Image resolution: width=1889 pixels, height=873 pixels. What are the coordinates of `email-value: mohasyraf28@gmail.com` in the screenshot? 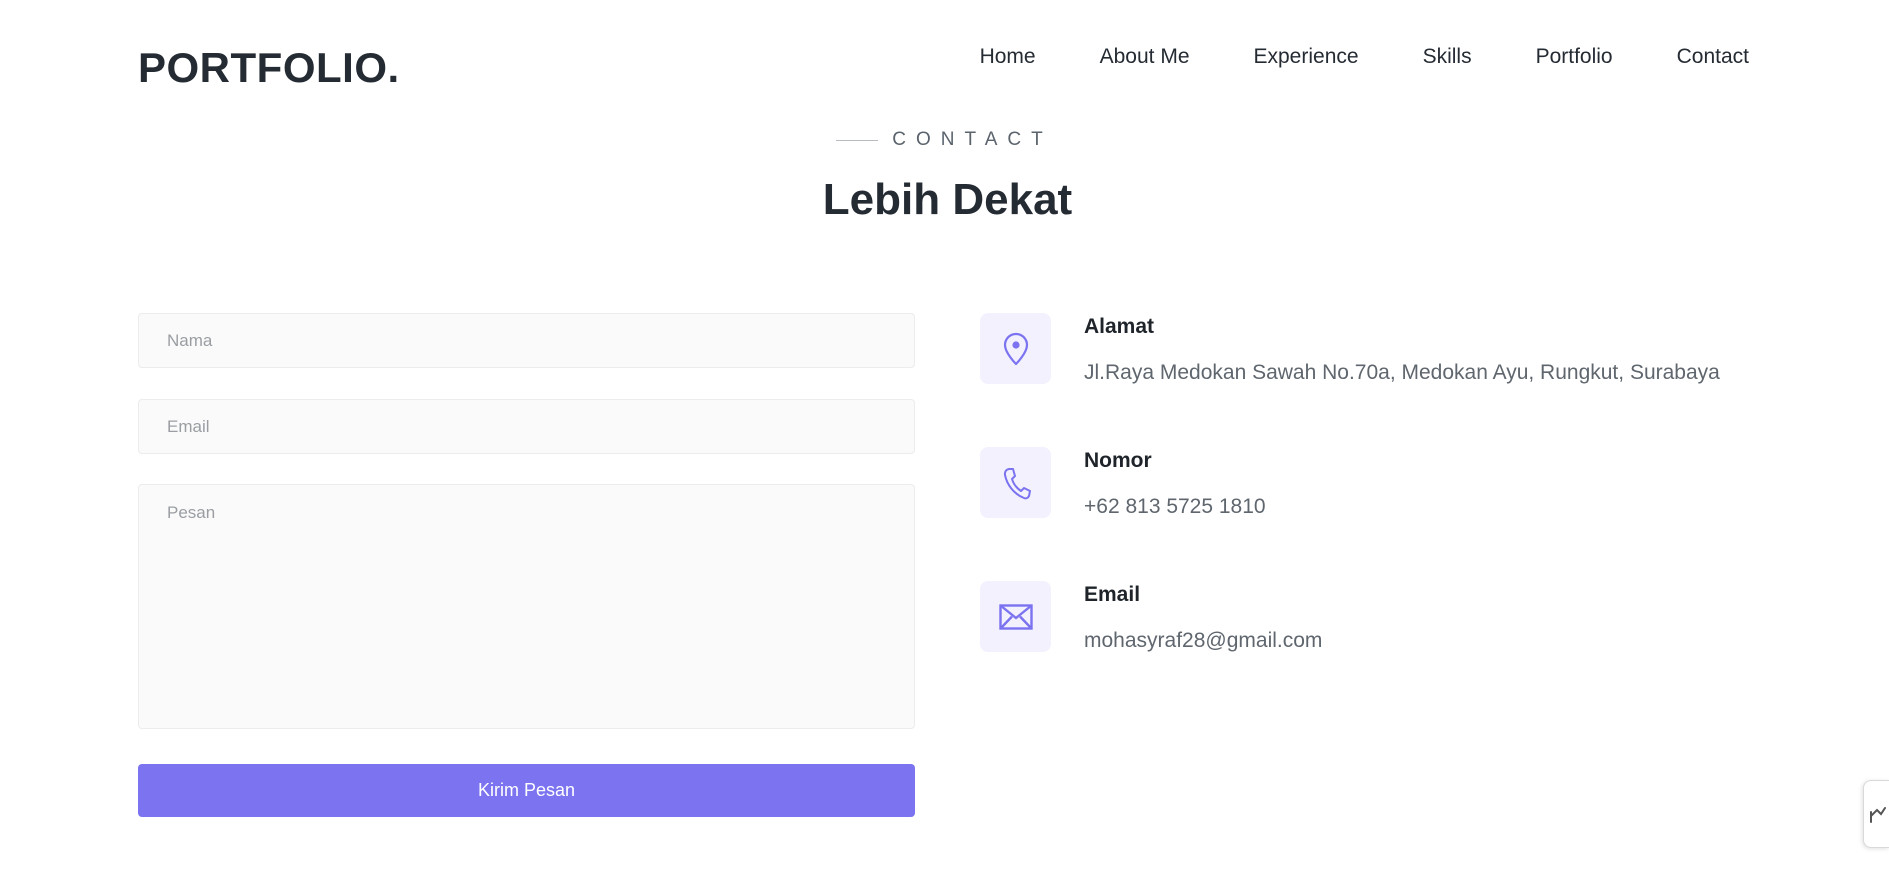 It's located at (1203, 641).